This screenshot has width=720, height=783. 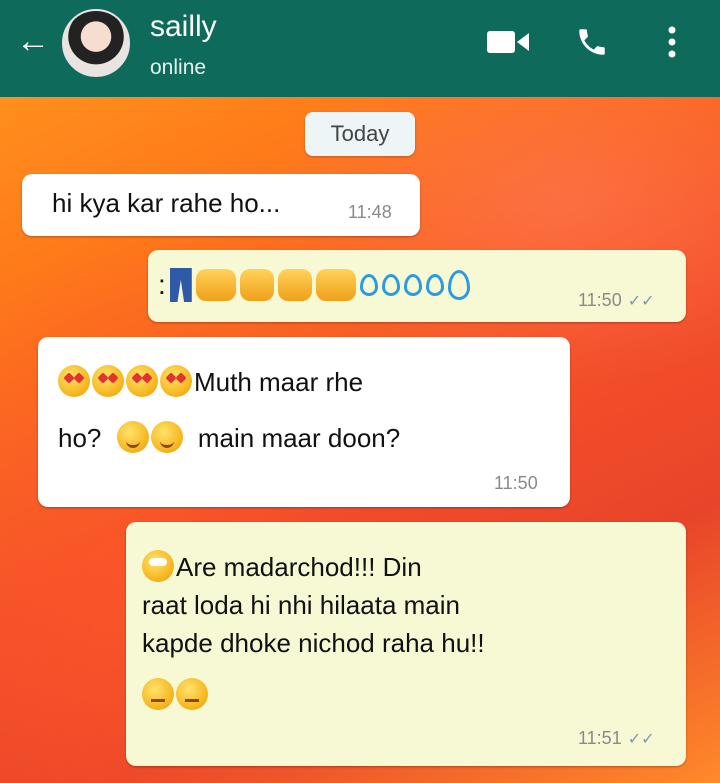 What do you see at coordinates (279, 382) in the screenshot?
I see `message-text: Muth maar rhe` at bounding box center [279, 382].